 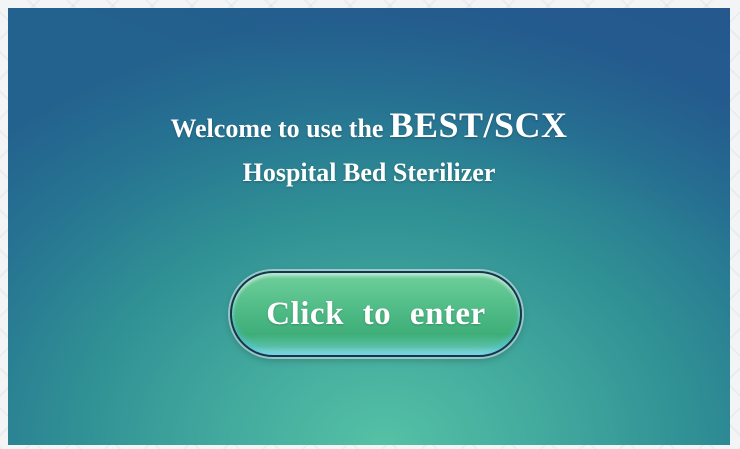 I want to click on welcome-line: Welcome to use the BEST/SCX, so click(x=368, y=125).